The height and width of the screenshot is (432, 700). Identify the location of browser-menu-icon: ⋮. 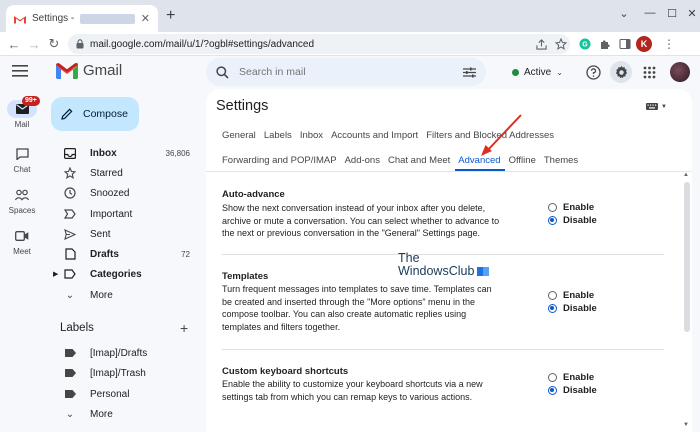
(669, 44).